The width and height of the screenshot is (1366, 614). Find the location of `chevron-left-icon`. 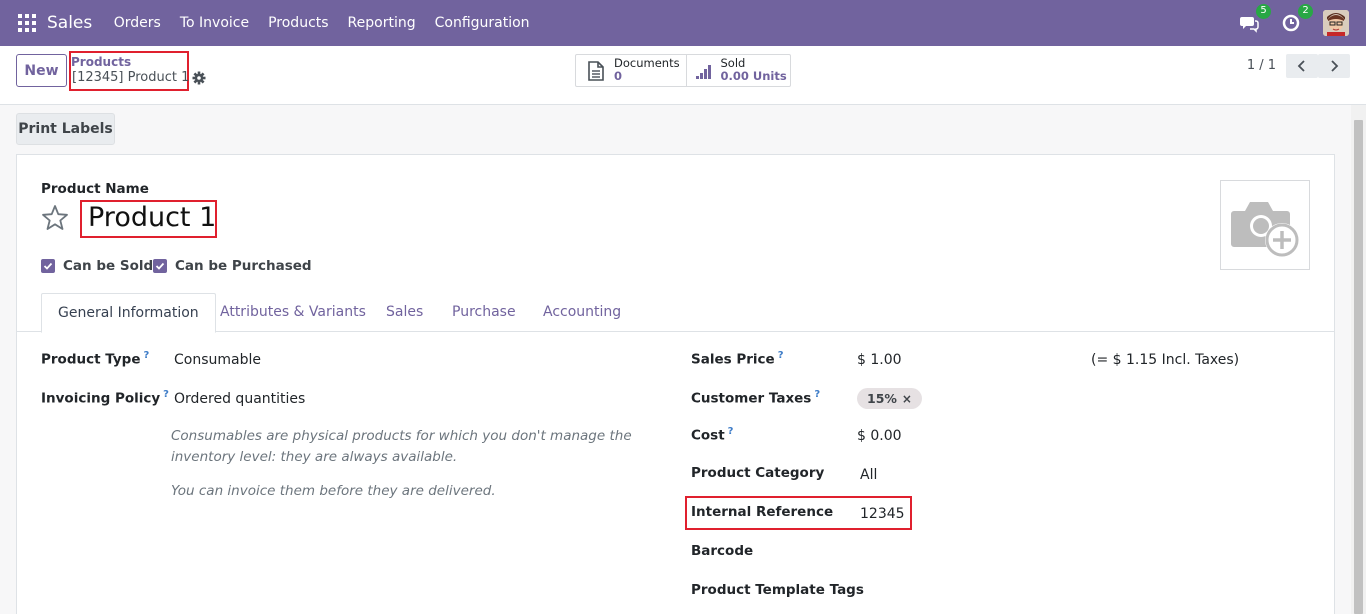

chevron-left-icon is located at coordinates (1301, 66).